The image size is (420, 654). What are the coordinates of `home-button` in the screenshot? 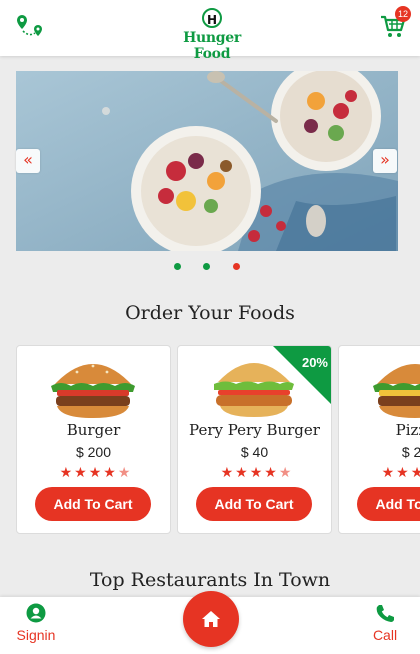 It's located at (211, 619).